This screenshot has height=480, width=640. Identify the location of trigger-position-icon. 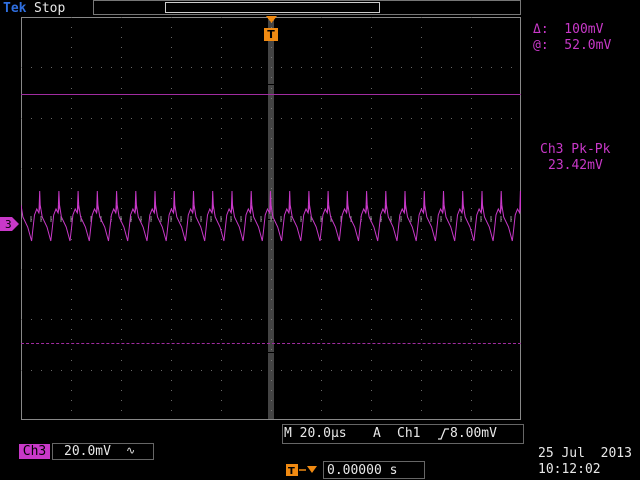
(271, 19).